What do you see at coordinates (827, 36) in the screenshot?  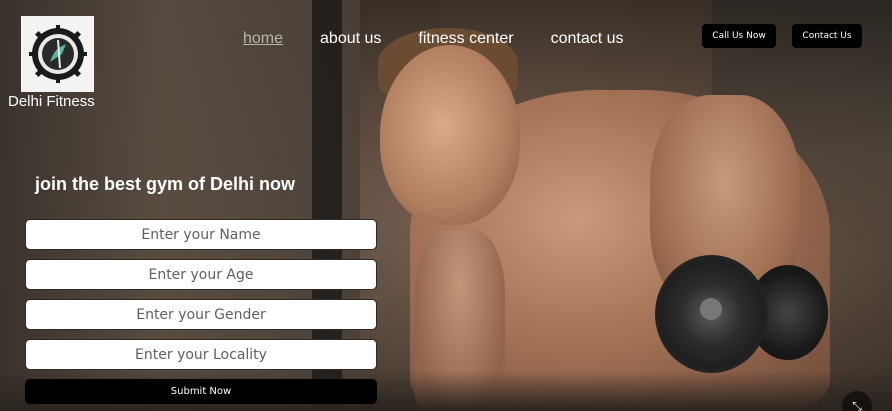 I see `contact-us-button: Contact Us` at bounding box center [827, 36].